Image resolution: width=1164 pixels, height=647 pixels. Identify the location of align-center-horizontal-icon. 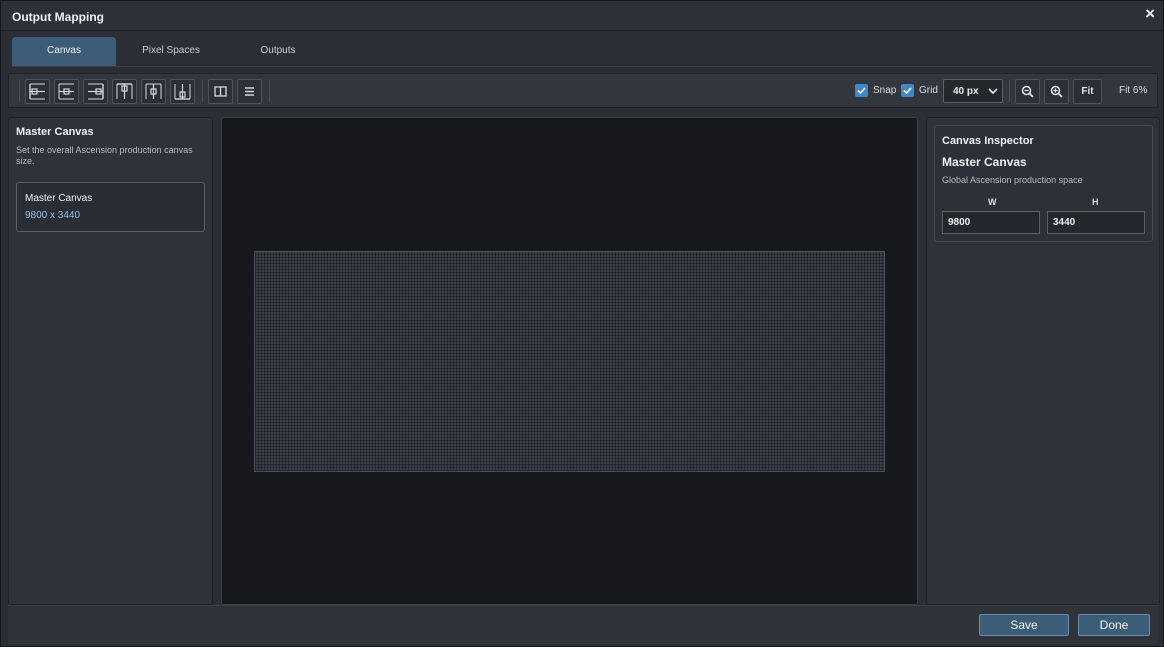
(66, 91).